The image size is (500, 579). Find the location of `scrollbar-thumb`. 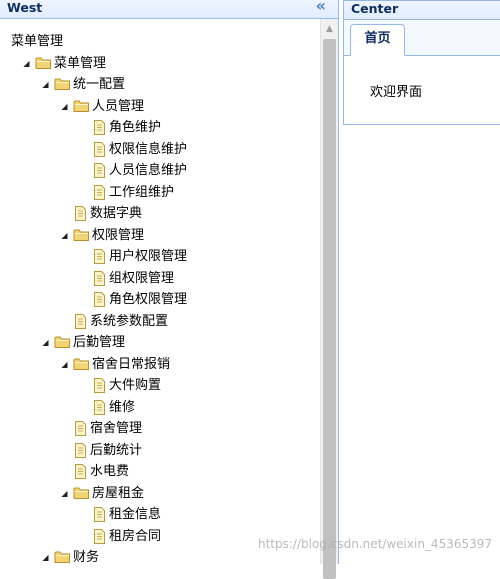

scrollbar-thumb is located at coordinates (329, 309).